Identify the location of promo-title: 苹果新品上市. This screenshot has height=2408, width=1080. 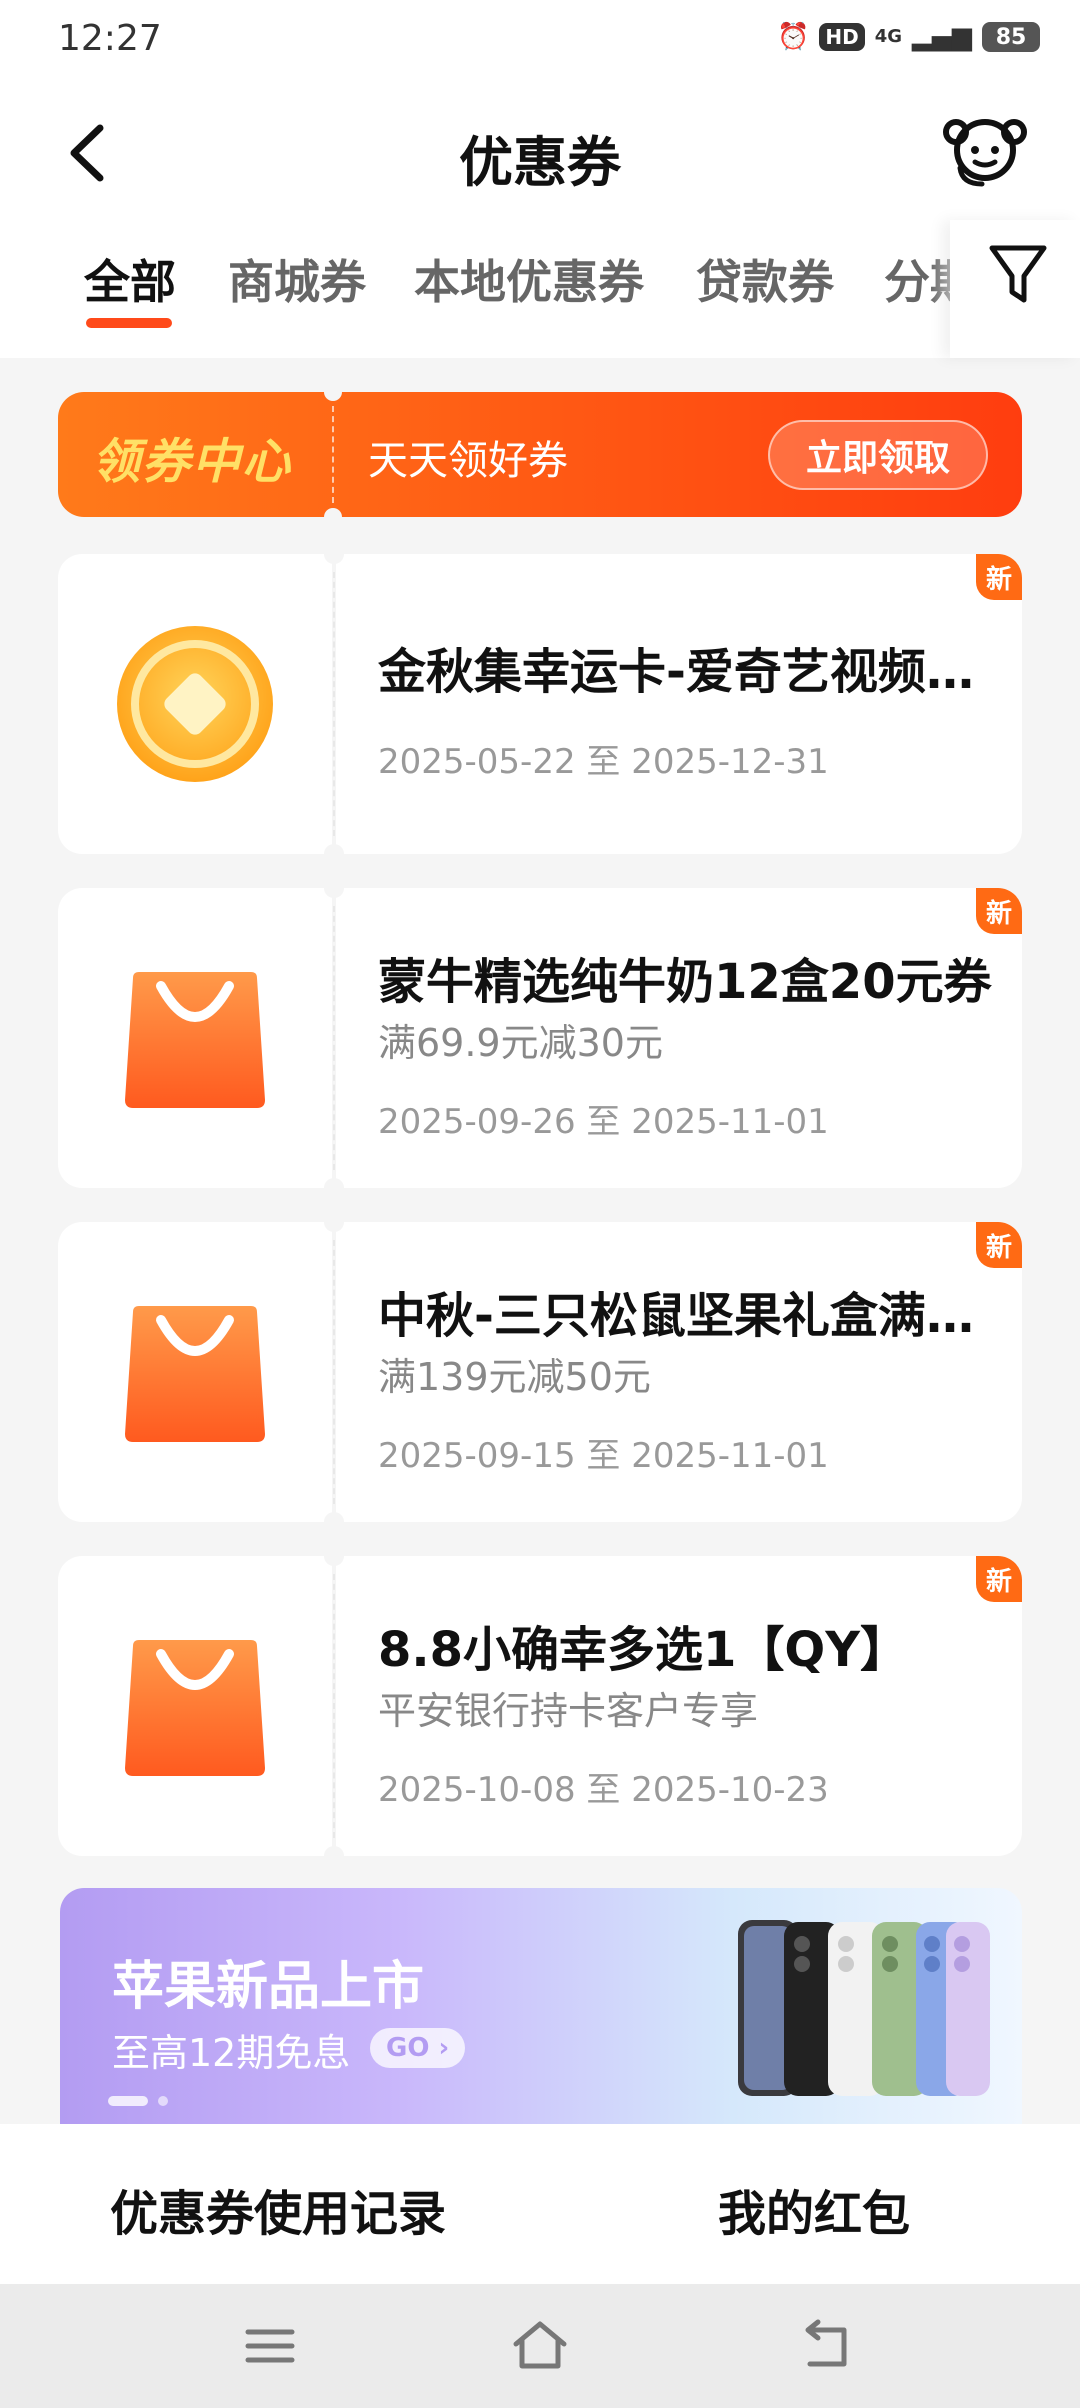
(268, 1987).